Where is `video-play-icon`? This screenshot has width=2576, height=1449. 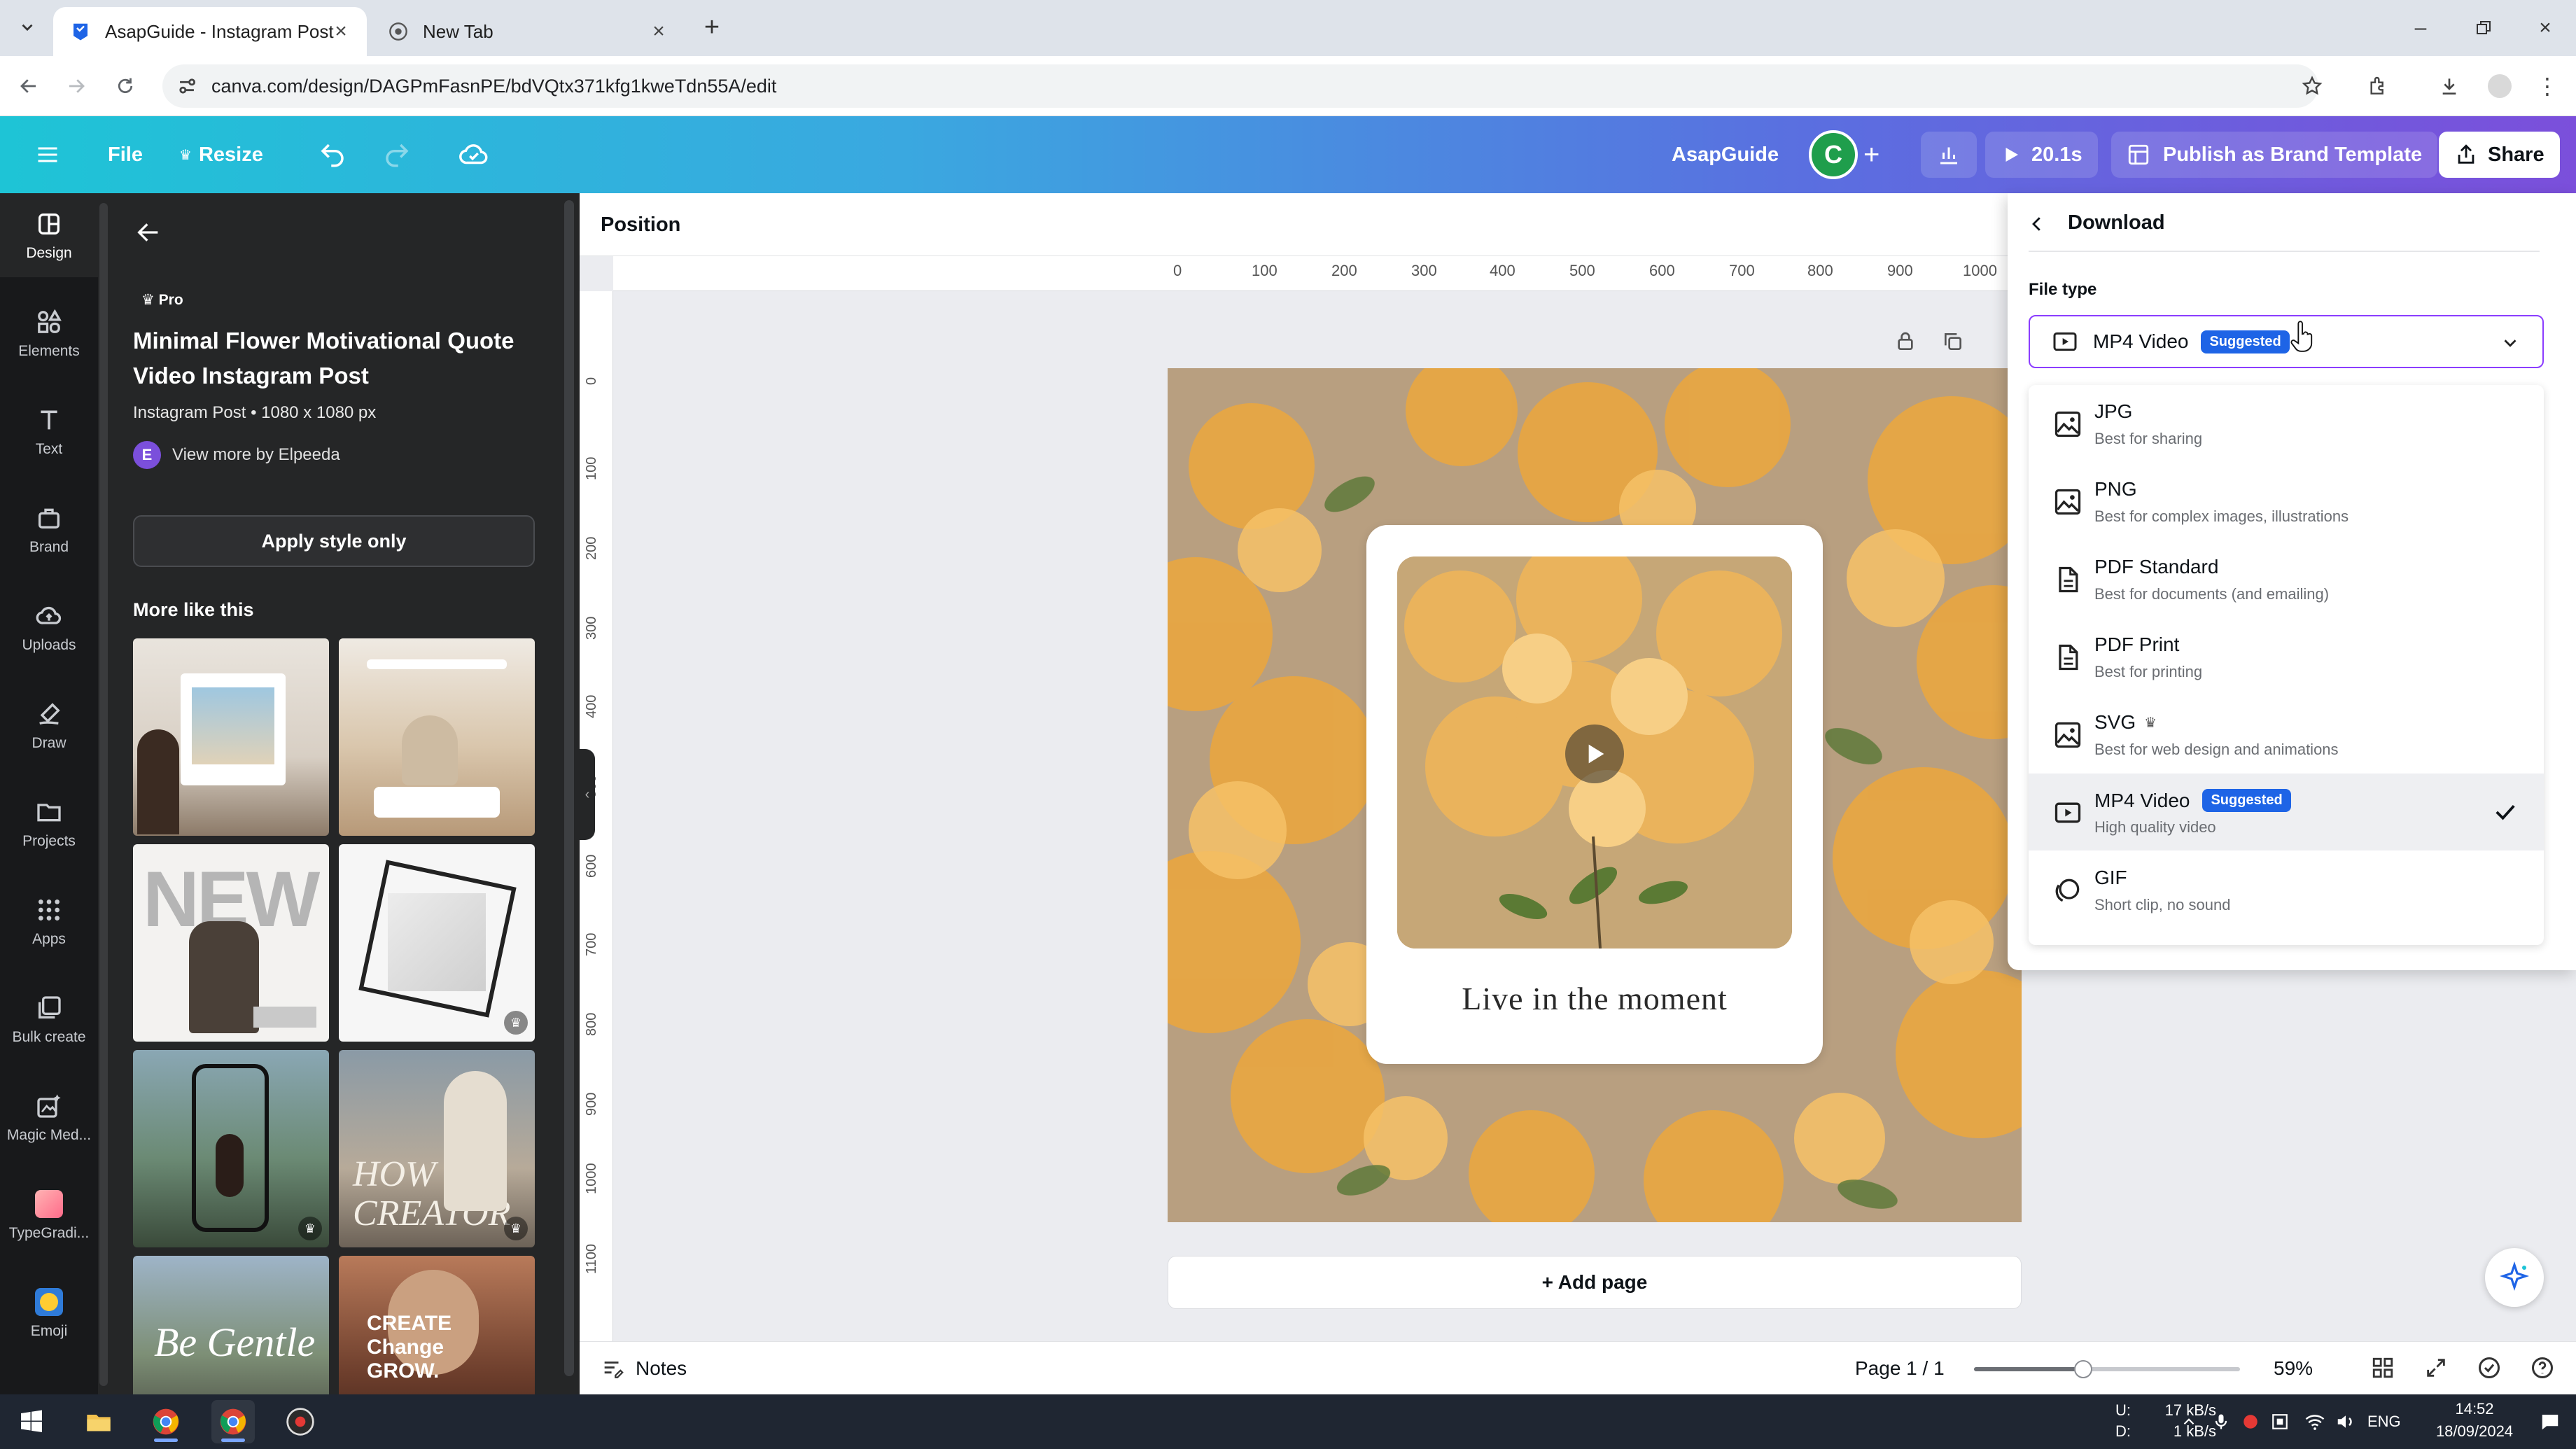
video-play-icon is located at coordinates (1594, 753).